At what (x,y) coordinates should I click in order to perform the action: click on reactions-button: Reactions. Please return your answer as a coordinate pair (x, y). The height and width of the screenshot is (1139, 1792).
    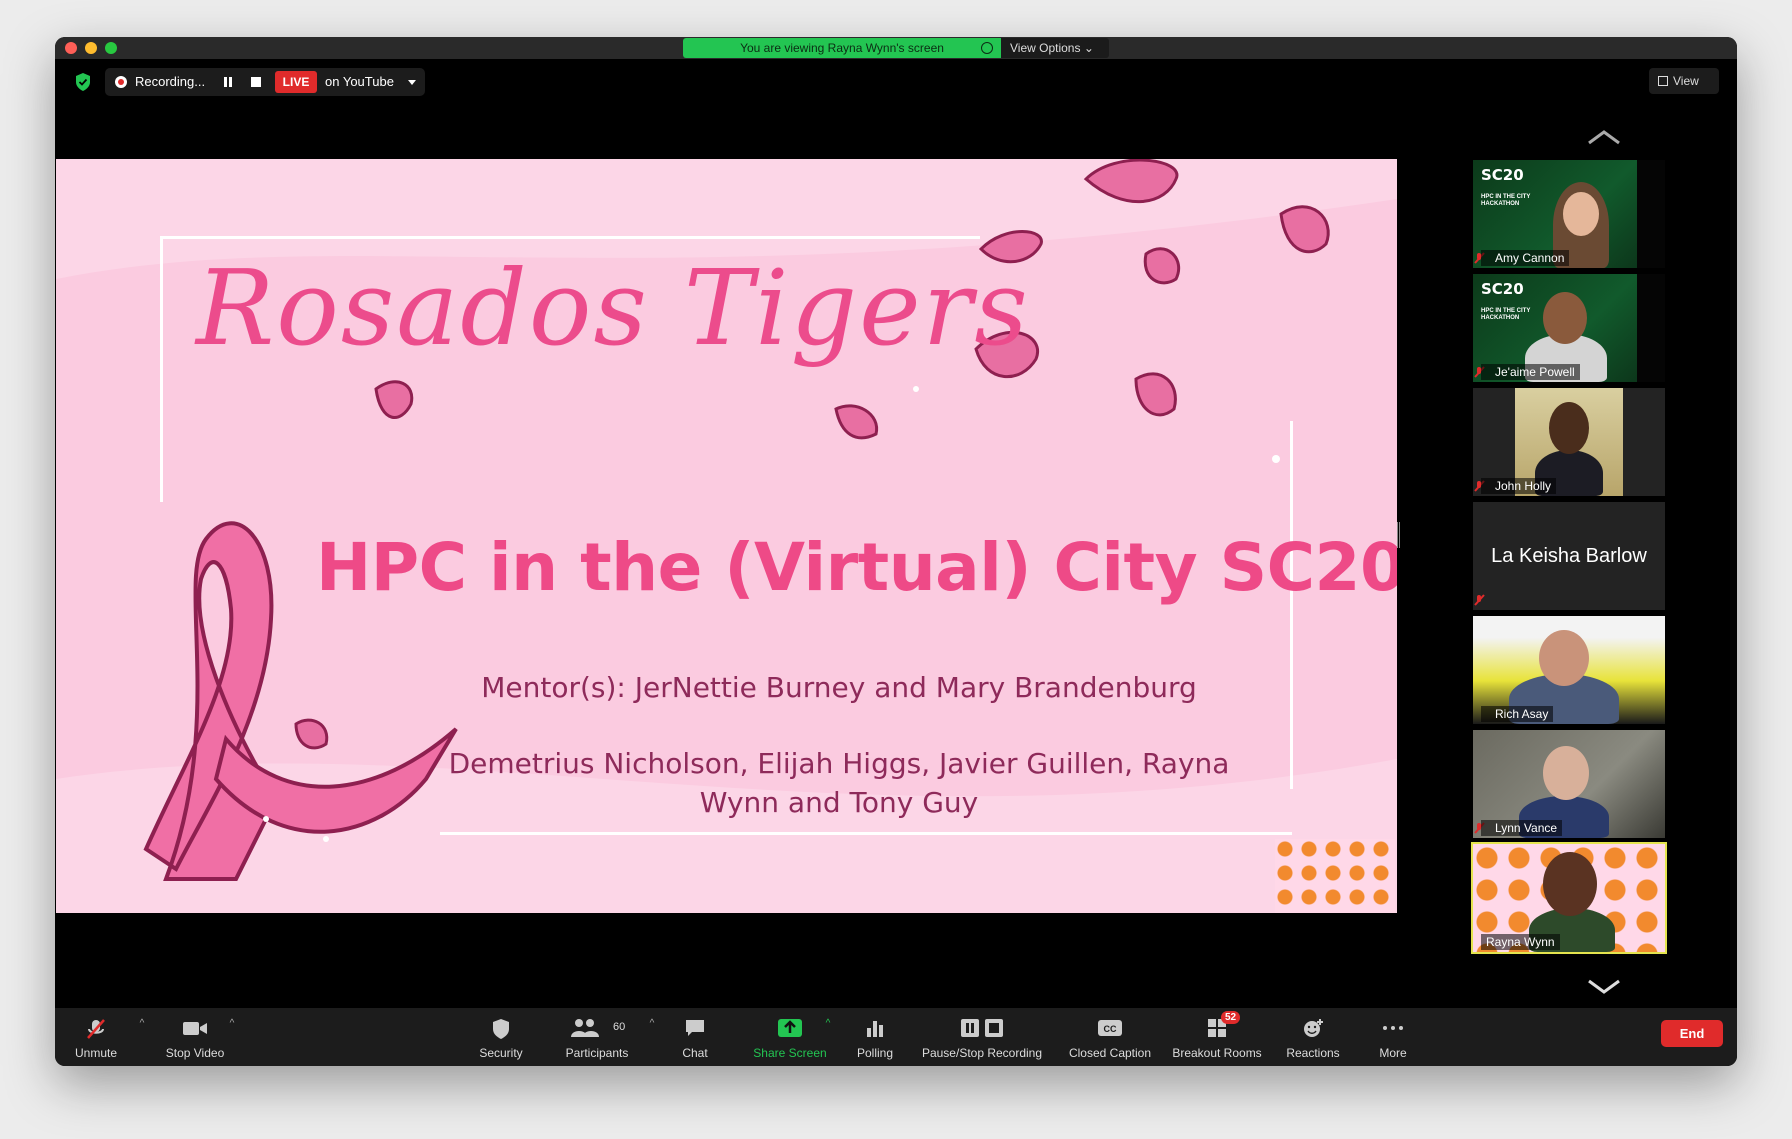
    Looking at the image, I should click on (1313, 1037).